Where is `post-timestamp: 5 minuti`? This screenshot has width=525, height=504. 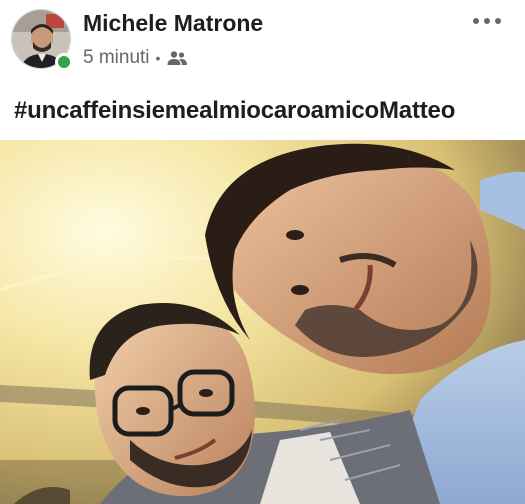 post-timestamp: 5 minuti is located at coordinates (116, 58).